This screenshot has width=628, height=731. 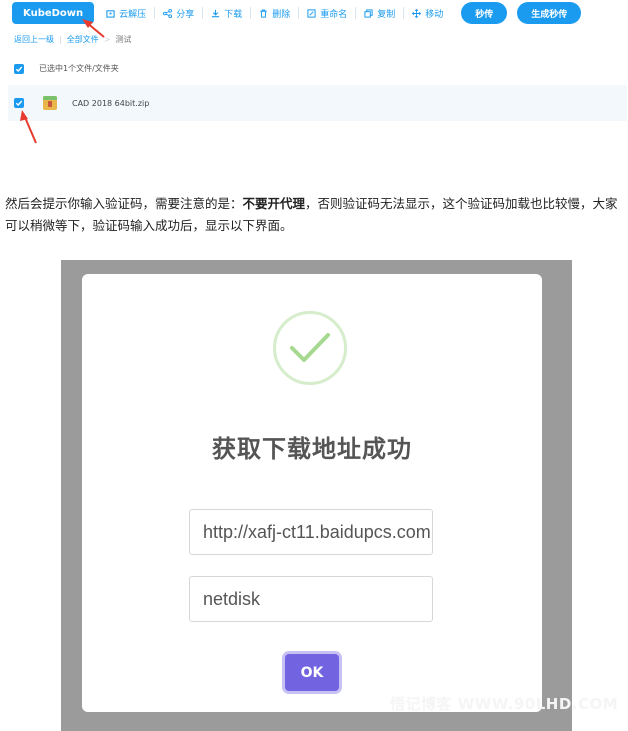 I want to click on rename-label: 重命名, so click(x=334, y=14).